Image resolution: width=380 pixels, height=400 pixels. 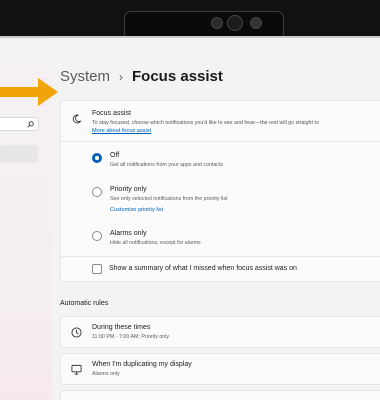 What do you see at coordinates (84, 303) in the screenshot?
I see `automatic-rules-heading: Automatic rules` at bounding box center [84, 303].